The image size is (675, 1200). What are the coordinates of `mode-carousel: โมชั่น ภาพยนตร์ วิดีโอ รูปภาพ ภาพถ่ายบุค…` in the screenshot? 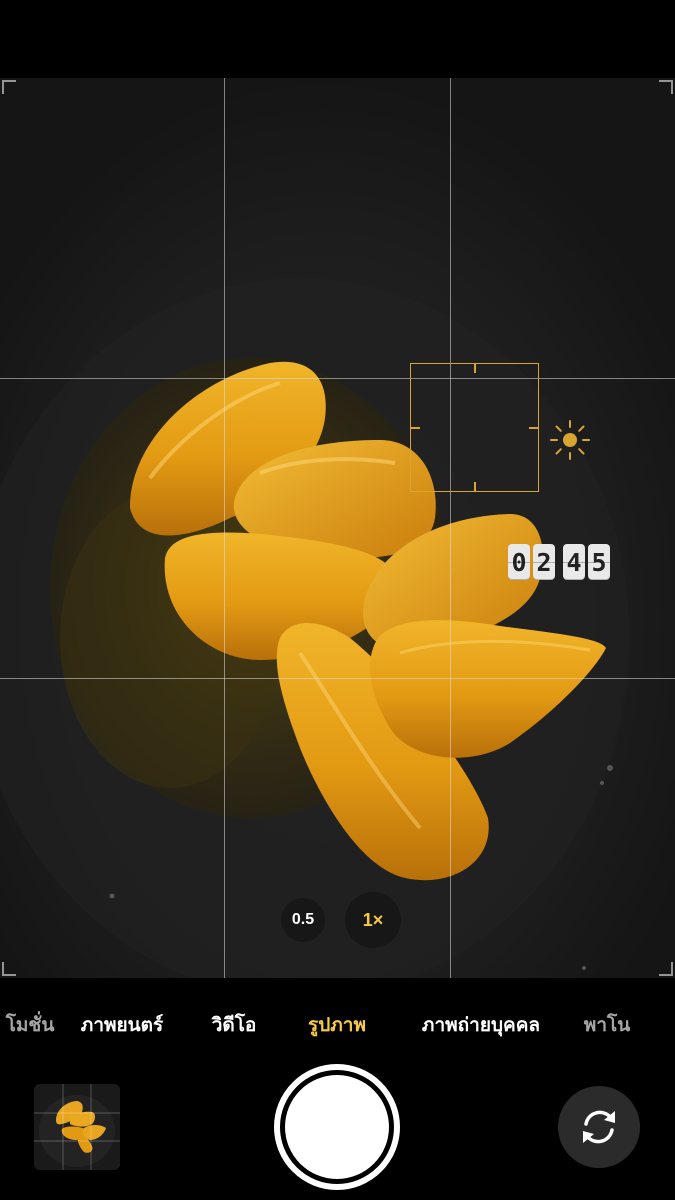 It's located at (337, 1023).